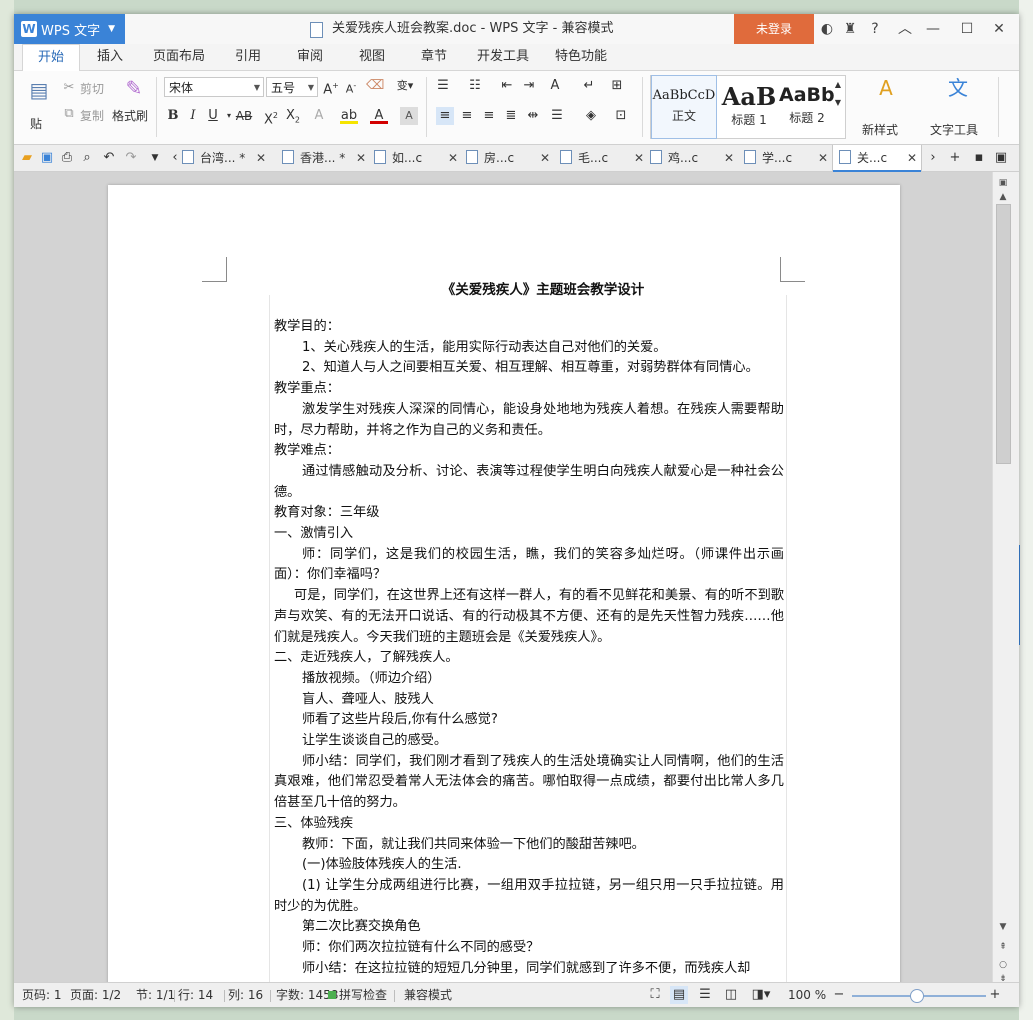 This screenshot has width=1033, height=1020. Describe the element at coordinates (155, 158) in the screenshot. I see `quick-access-dropdown-icon: ▼` at that location.